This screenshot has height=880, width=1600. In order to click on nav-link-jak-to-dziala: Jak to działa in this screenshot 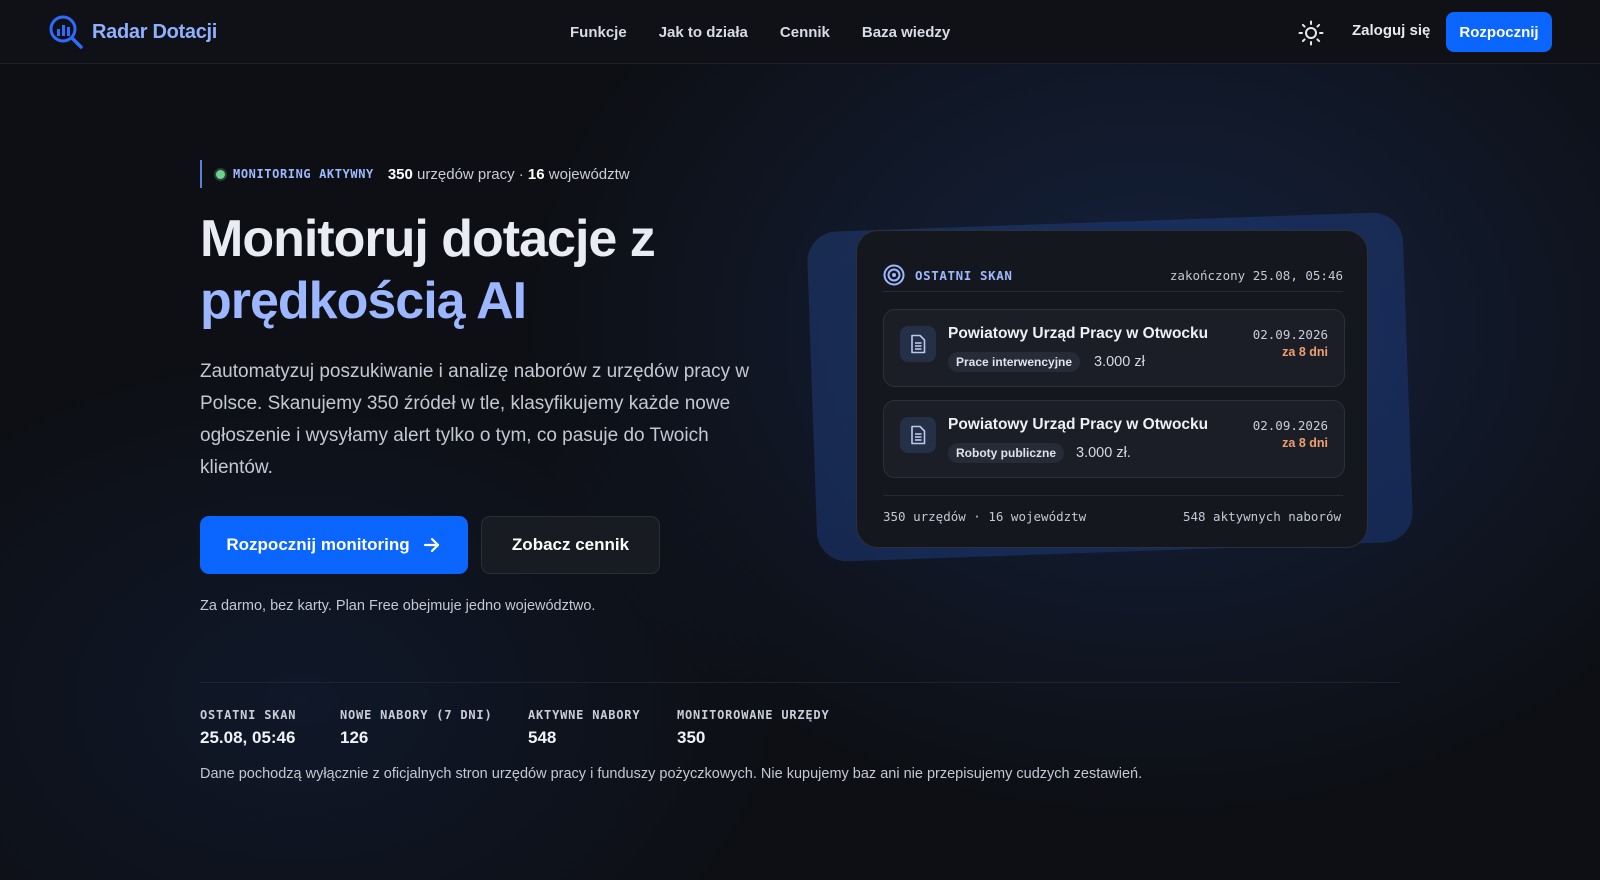, I will do `click(703, 32)`.